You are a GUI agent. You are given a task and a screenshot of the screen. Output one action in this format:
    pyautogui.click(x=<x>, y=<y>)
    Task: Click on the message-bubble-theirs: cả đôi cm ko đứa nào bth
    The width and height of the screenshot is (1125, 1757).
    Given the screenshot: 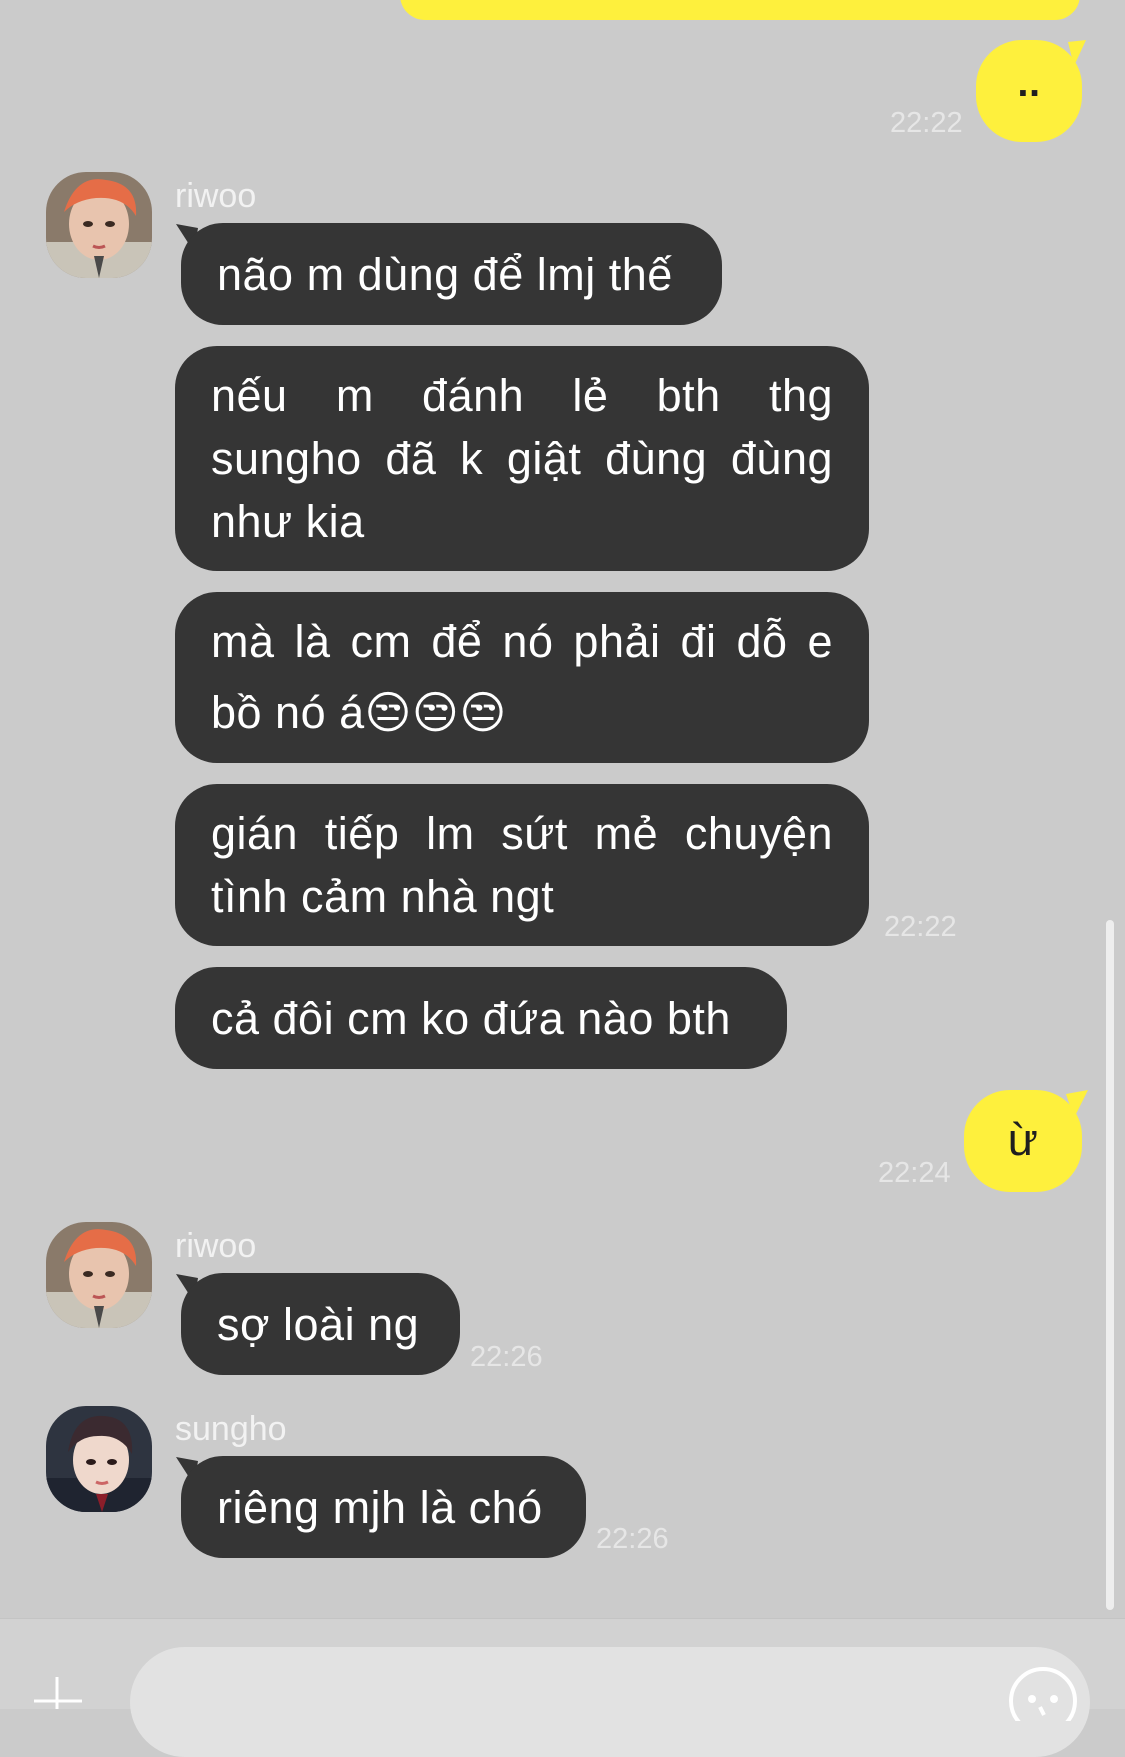 What is the action you would take?
    pyautogui.click(x=481, y=1018)
    